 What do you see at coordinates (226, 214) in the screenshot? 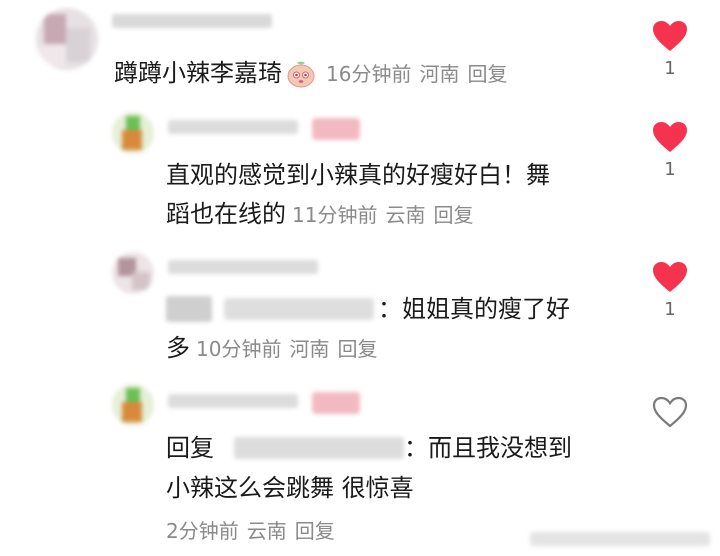
I see `comment-text: 蹈也在线的` at bounding box center [226, 214].